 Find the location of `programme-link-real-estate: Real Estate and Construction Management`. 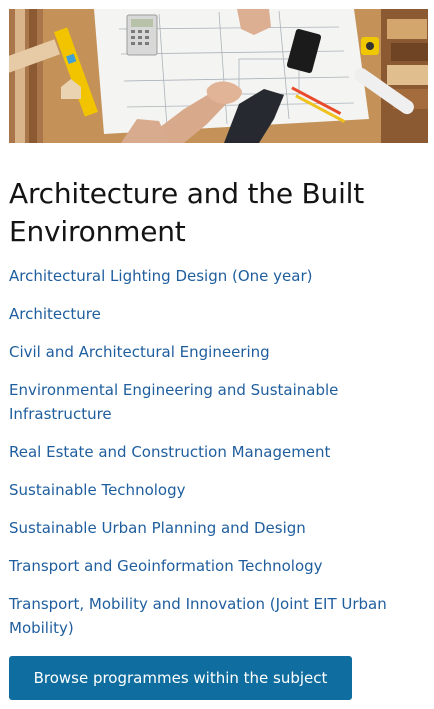

programme-link-real-estate: Real Estate and Construction Management is located at coordinates (216, 452).